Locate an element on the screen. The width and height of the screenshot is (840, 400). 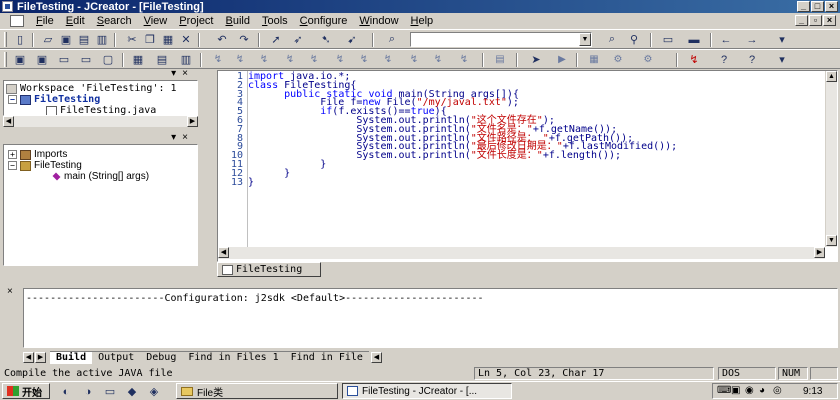
cut-icon: ✂ is located at coordinates (132, 39).